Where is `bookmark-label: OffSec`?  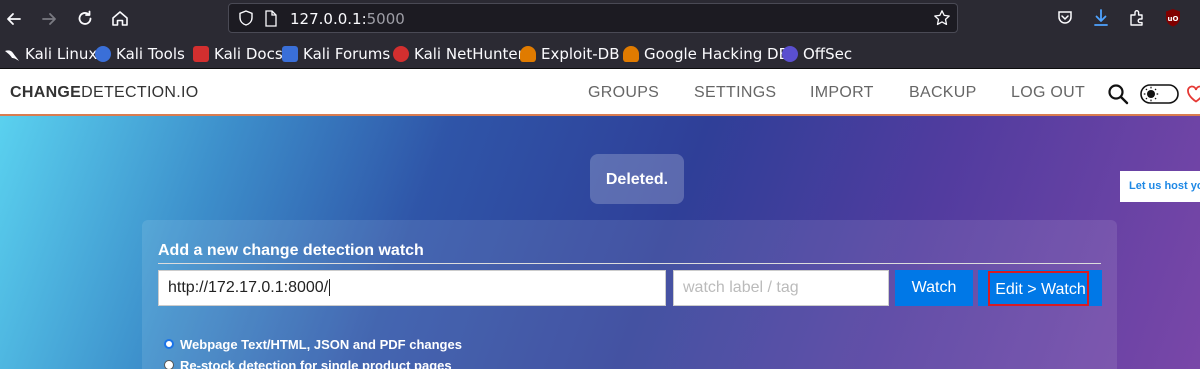 bookmark-label: OffSec is located at coordinates (828, 54).